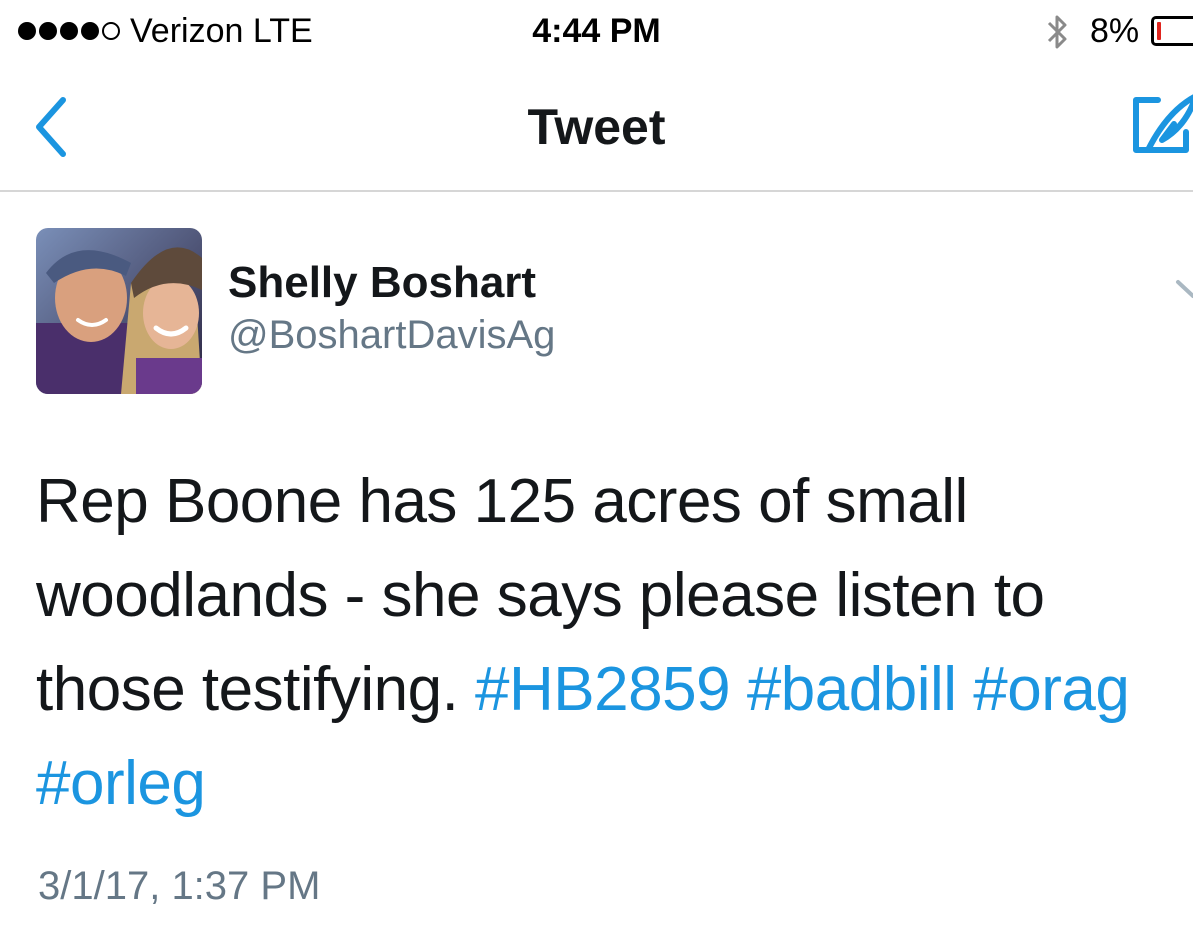  Describe the element at coordinates (1182, 287) in the screenshot. I see `chevron-down-icon` at that location.